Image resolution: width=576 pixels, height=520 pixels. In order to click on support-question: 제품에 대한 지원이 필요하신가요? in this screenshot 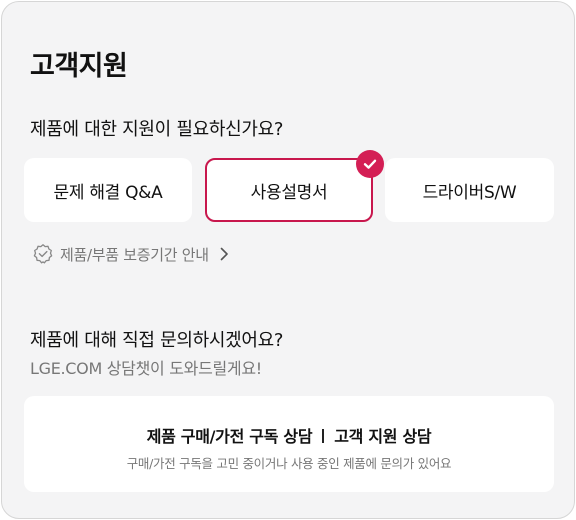, I will do `click(157, 129)`.